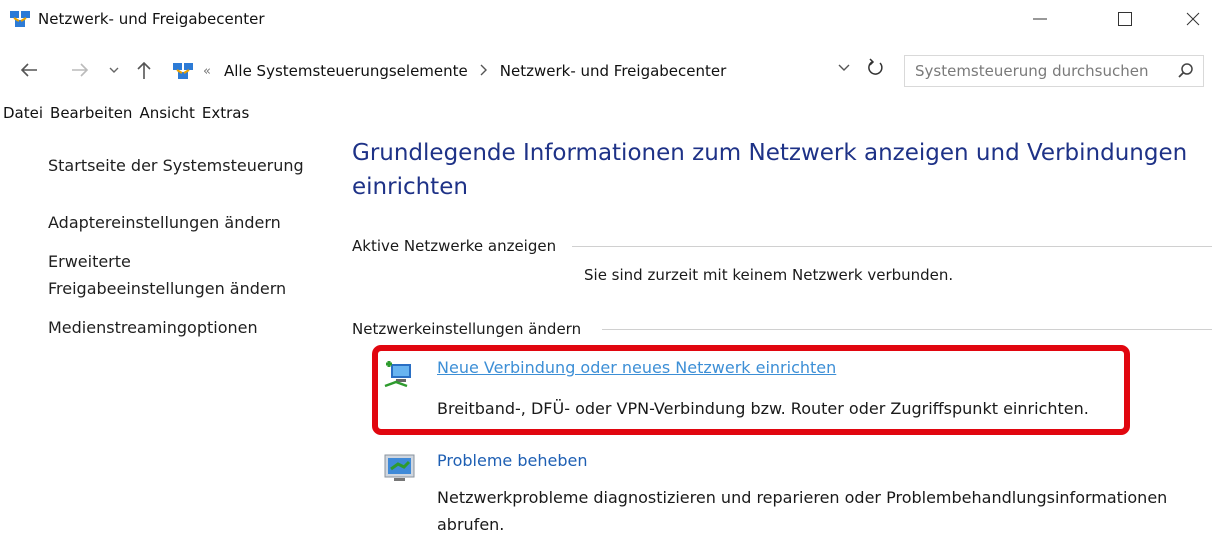 Image resolution: width=1213 pixels, height=536 pixels. I want to click on close-button, so click(1193, 19).